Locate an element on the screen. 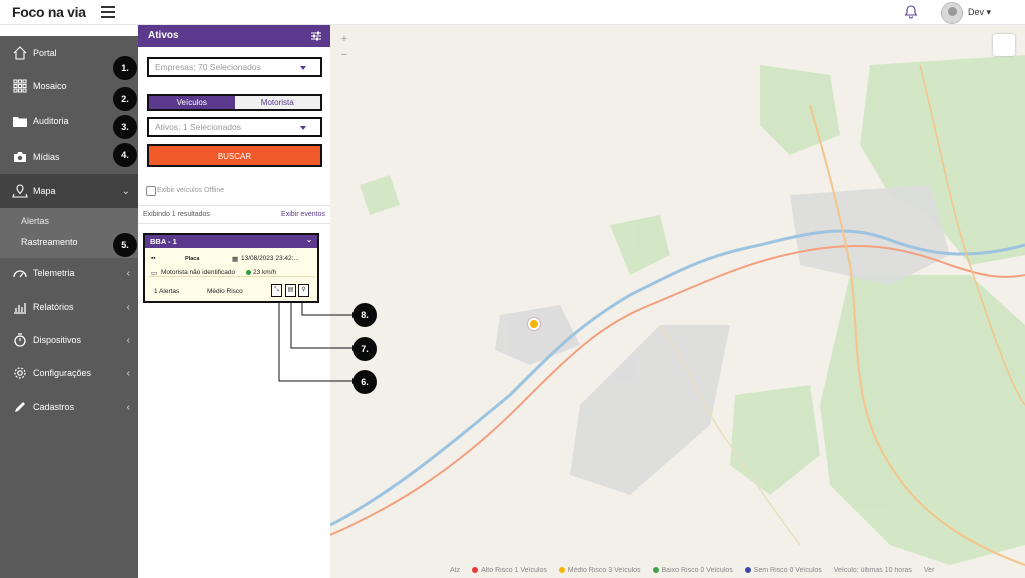  ativos-select: Ativos: 1 Selecionados is located at coordinates (234, 127).